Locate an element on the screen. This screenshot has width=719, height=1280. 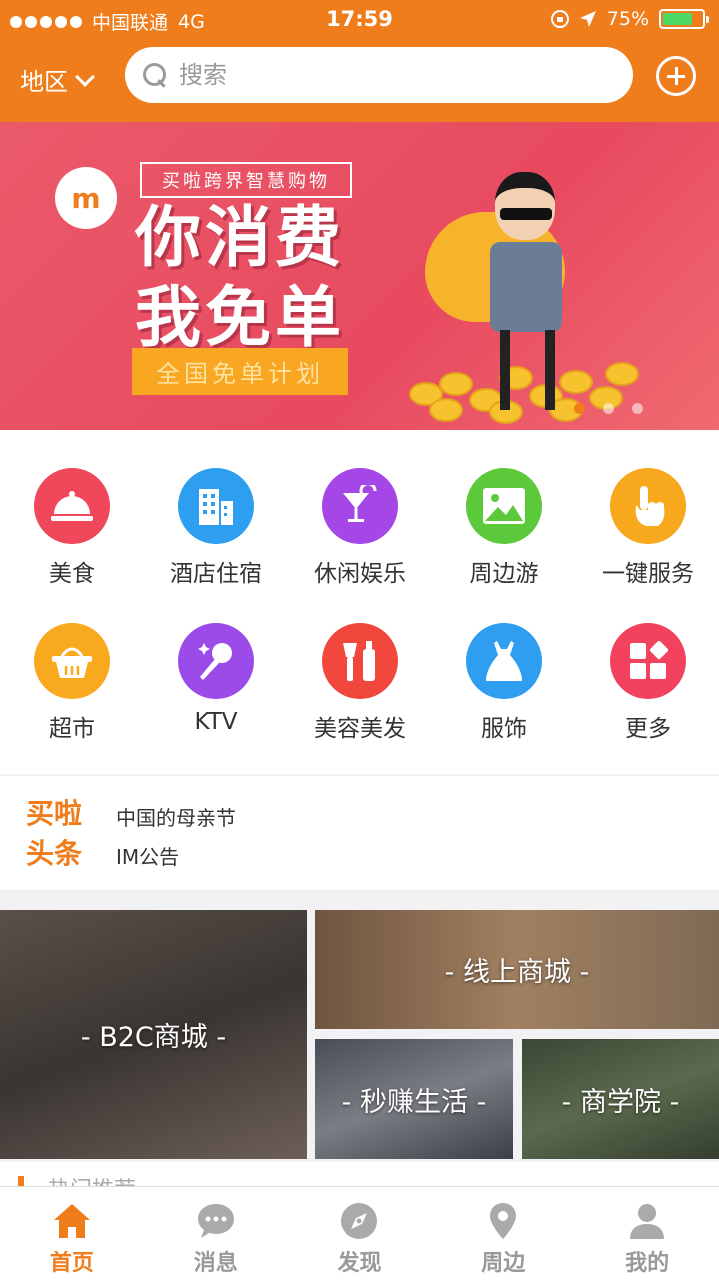
cartoon-man-illustration is located at coordinates (525, 287).